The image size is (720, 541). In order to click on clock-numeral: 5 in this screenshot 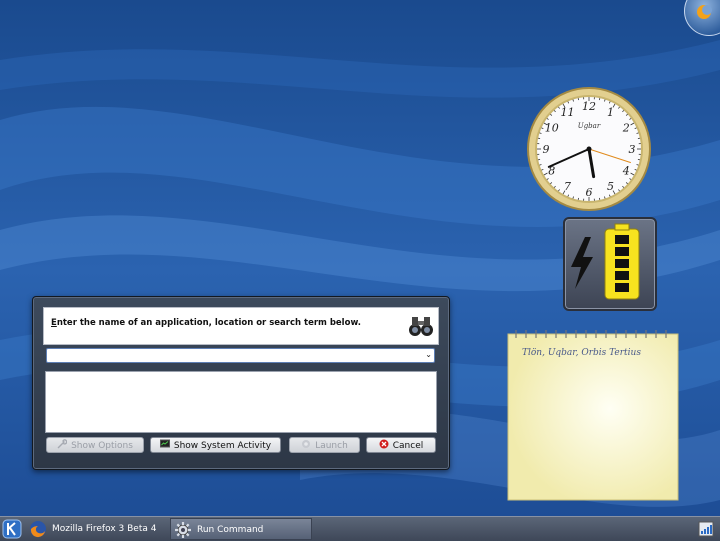, I will do `click(610, 186)`.